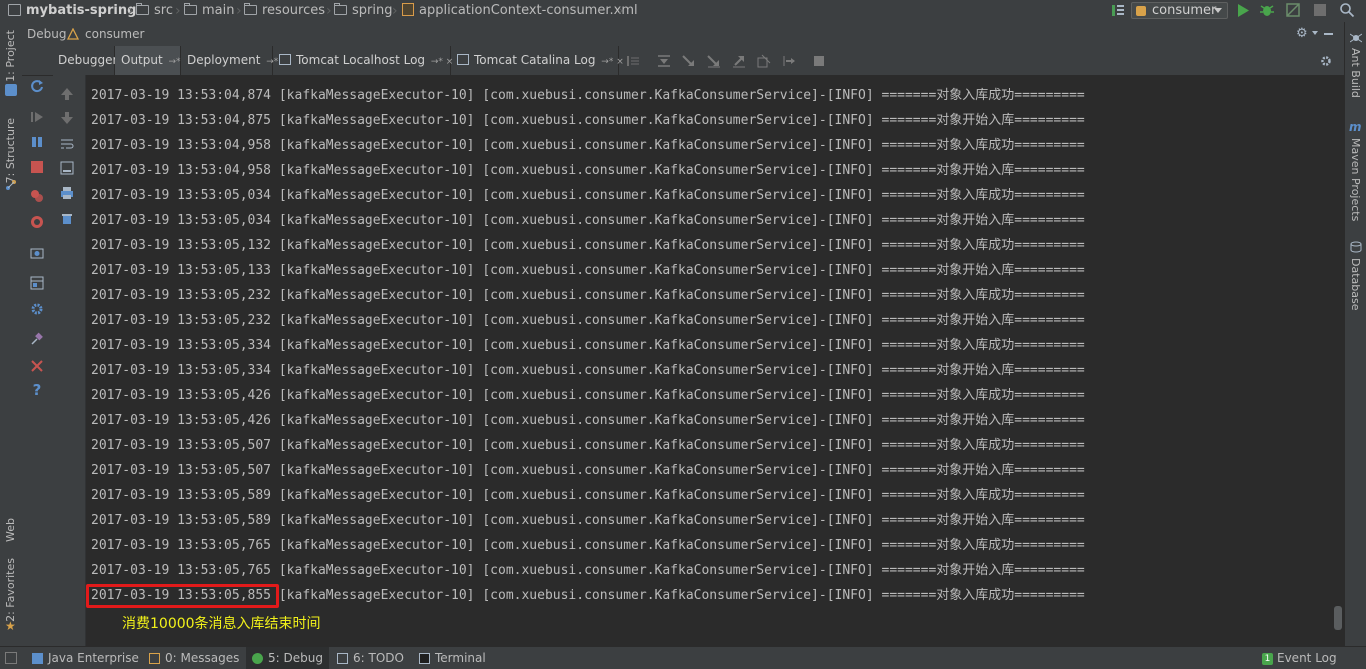 Image resolution: width=1366 pixels, height=669 pixels. I want to click on resume-icon, so click(37, 117).